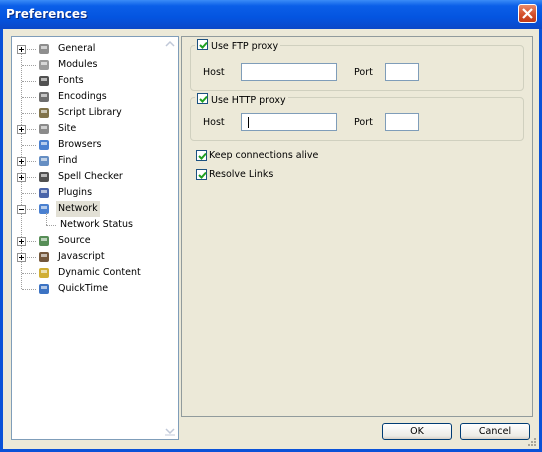 The height and width of the screenshot is (452, 542). Describe the element at coordinates (96, 224) in the screenshot. I see `tree-item-label: Network Status` at that location.